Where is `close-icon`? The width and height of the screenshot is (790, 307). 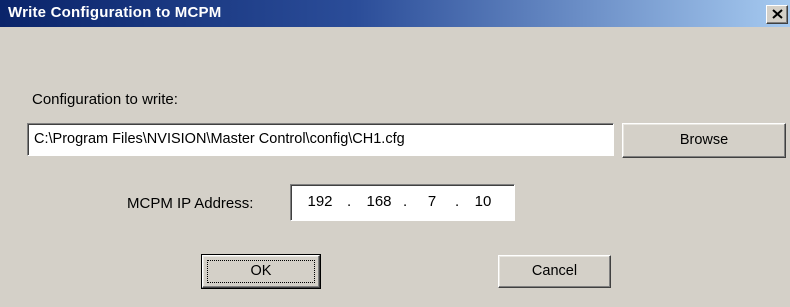 close-icon is located at coordinates (777, 14).